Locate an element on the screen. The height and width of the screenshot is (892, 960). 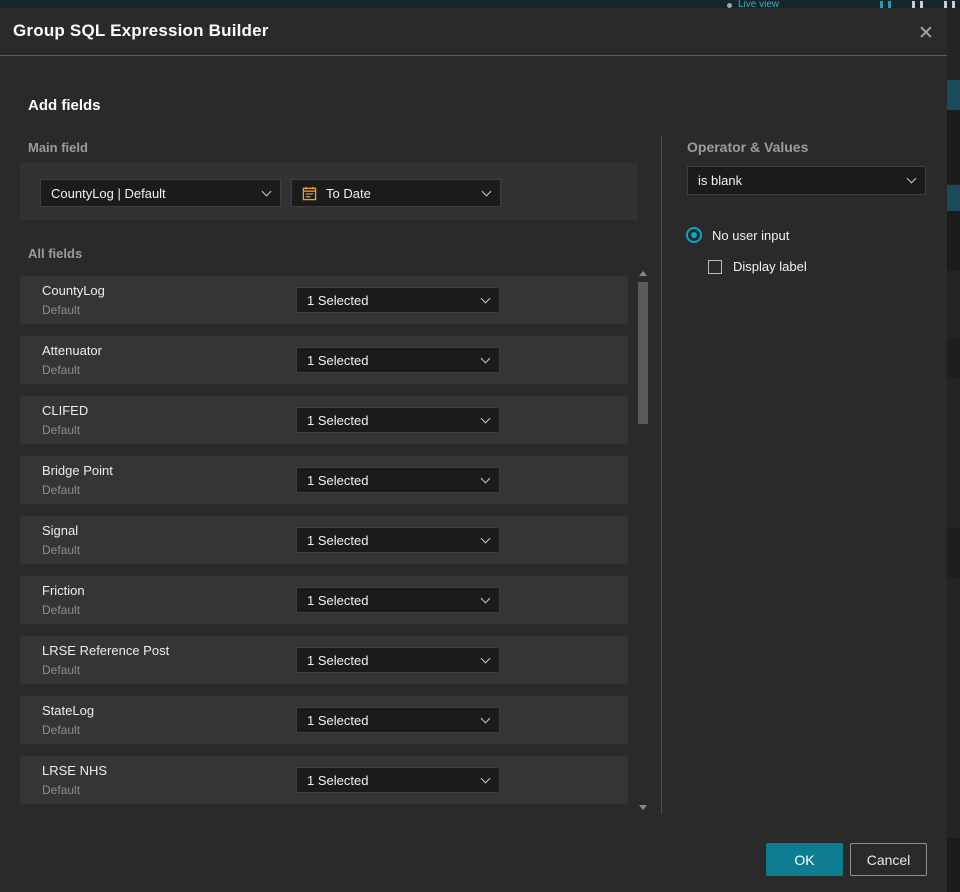
backdrop-top-bar: Live view is located at coordinates (480, 4).